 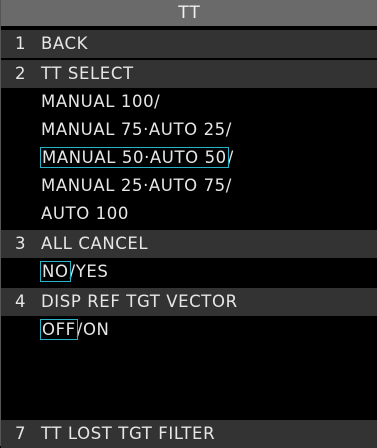 What do you see at coordinates (189, 272) in the screenshot?
I see `all-cancel-options: NO/YES` at bounding box center [189, 272].